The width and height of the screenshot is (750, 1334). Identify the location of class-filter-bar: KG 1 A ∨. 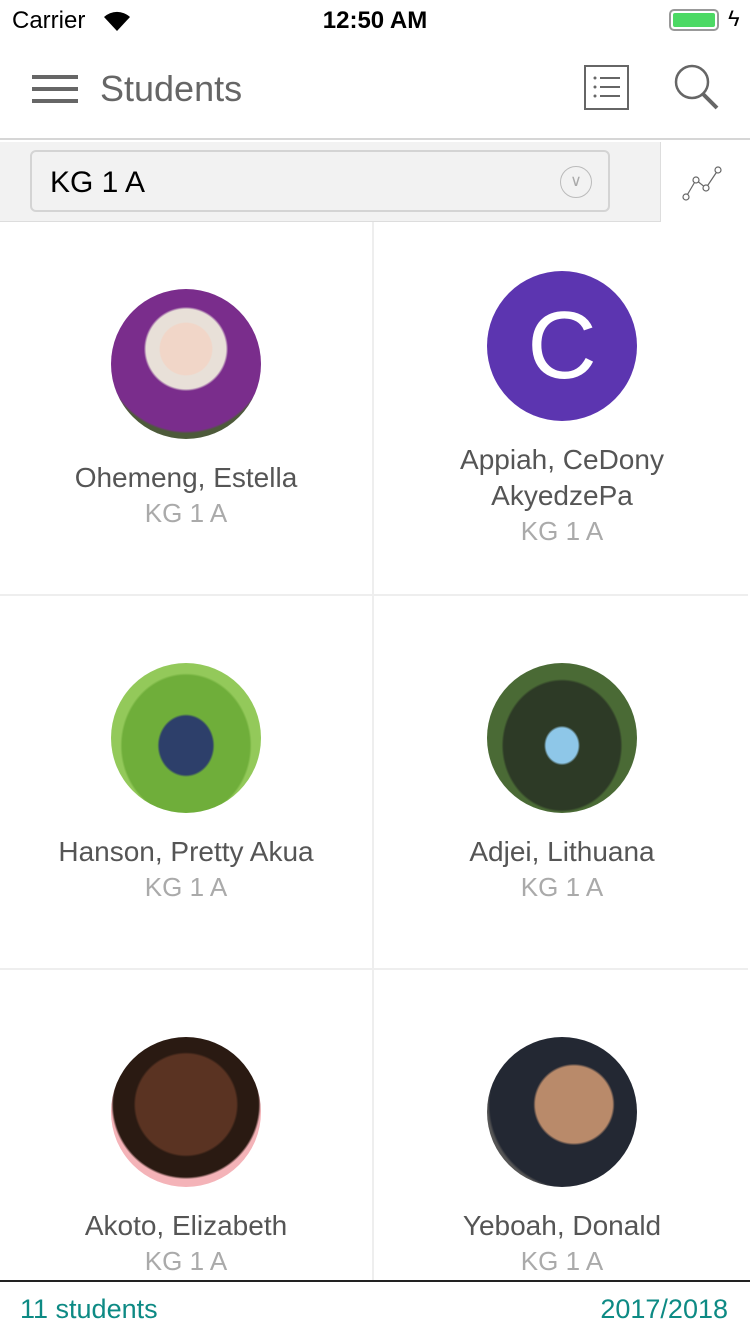
(375, 182).